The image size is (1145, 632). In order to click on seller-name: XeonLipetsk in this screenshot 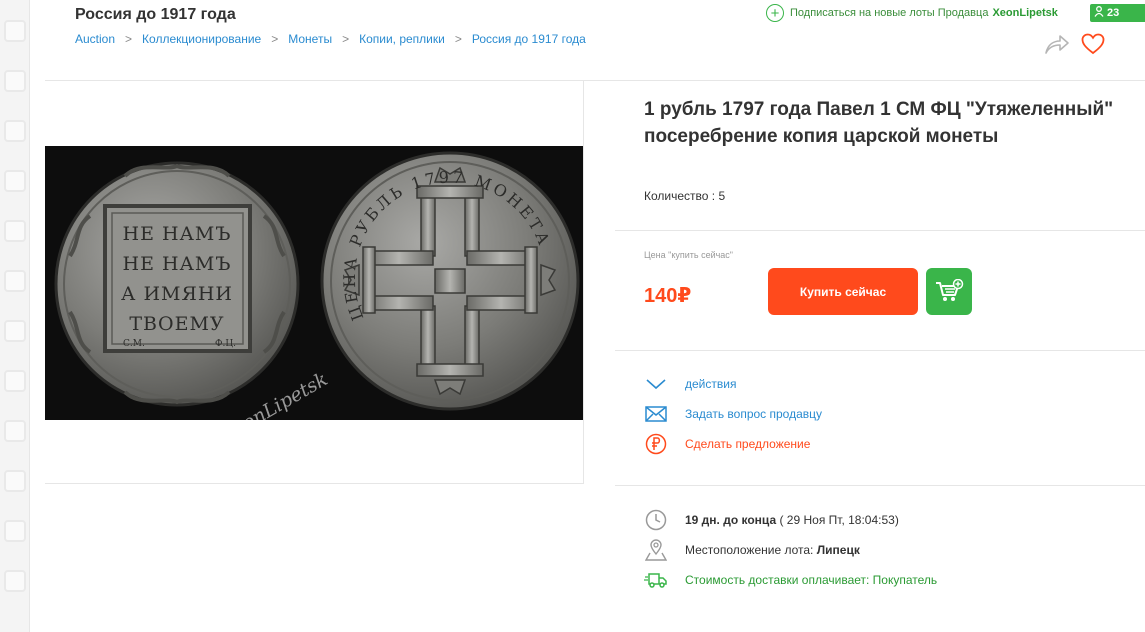, I will do `click(1024, 13)`.